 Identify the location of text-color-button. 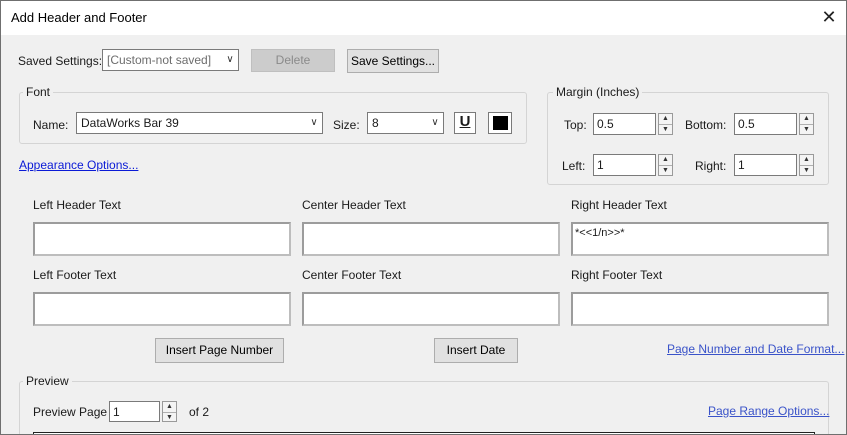
(500, 123).